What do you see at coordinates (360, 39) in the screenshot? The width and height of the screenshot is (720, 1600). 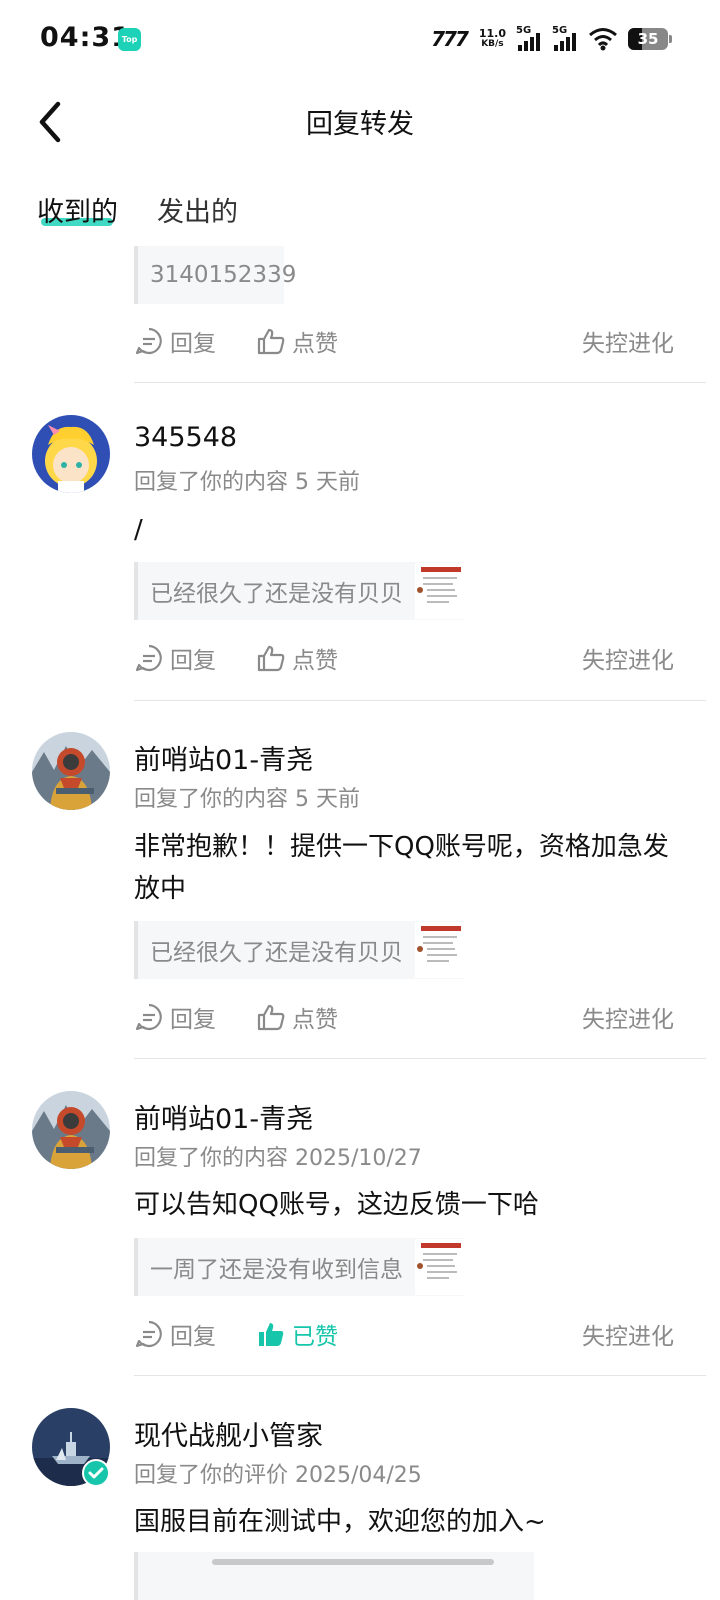 I see `status-bar: 04:31 Top 777 11.0 KB/s 5G 5G 35` at bounding box center [360, 39].